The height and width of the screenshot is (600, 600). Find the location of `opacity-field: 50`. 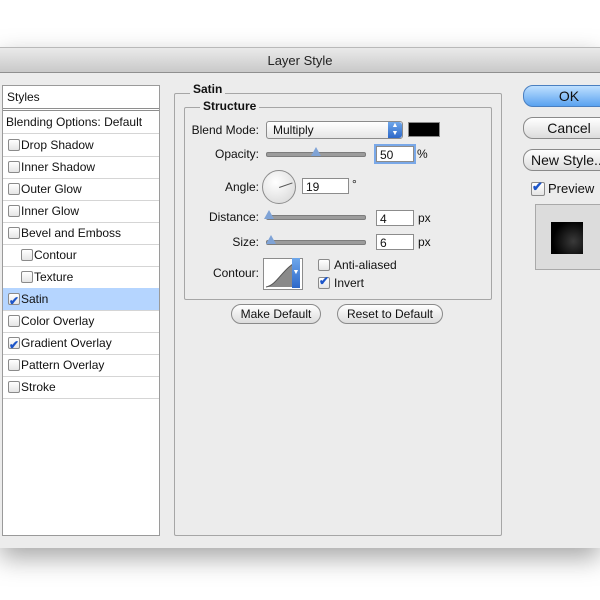

opacity-field: 50 is located at coordinates (395, 154).